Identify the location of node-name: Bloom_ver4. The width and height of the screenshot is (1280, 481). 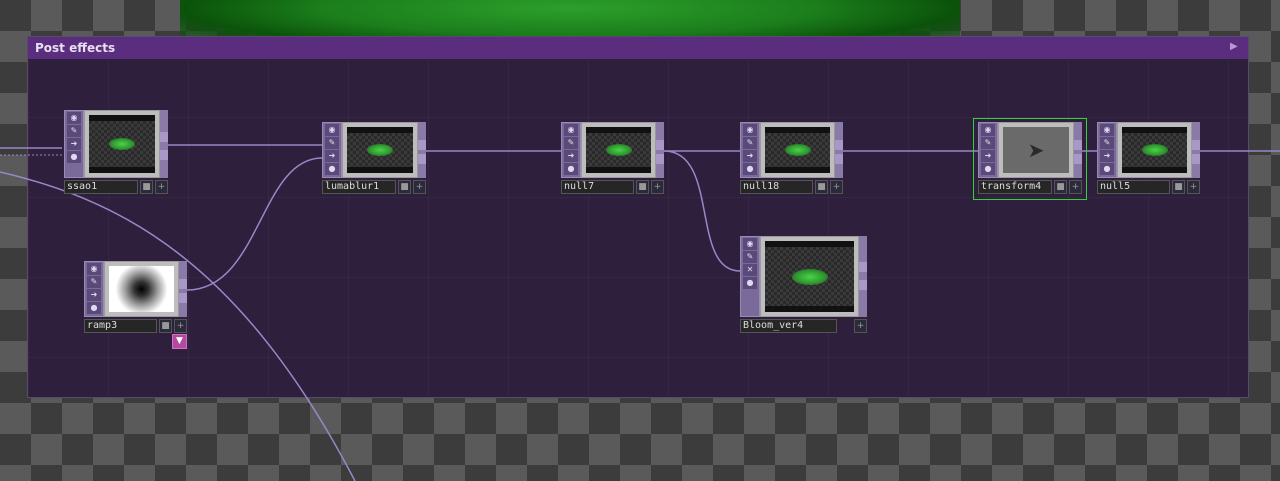
(788, 326).